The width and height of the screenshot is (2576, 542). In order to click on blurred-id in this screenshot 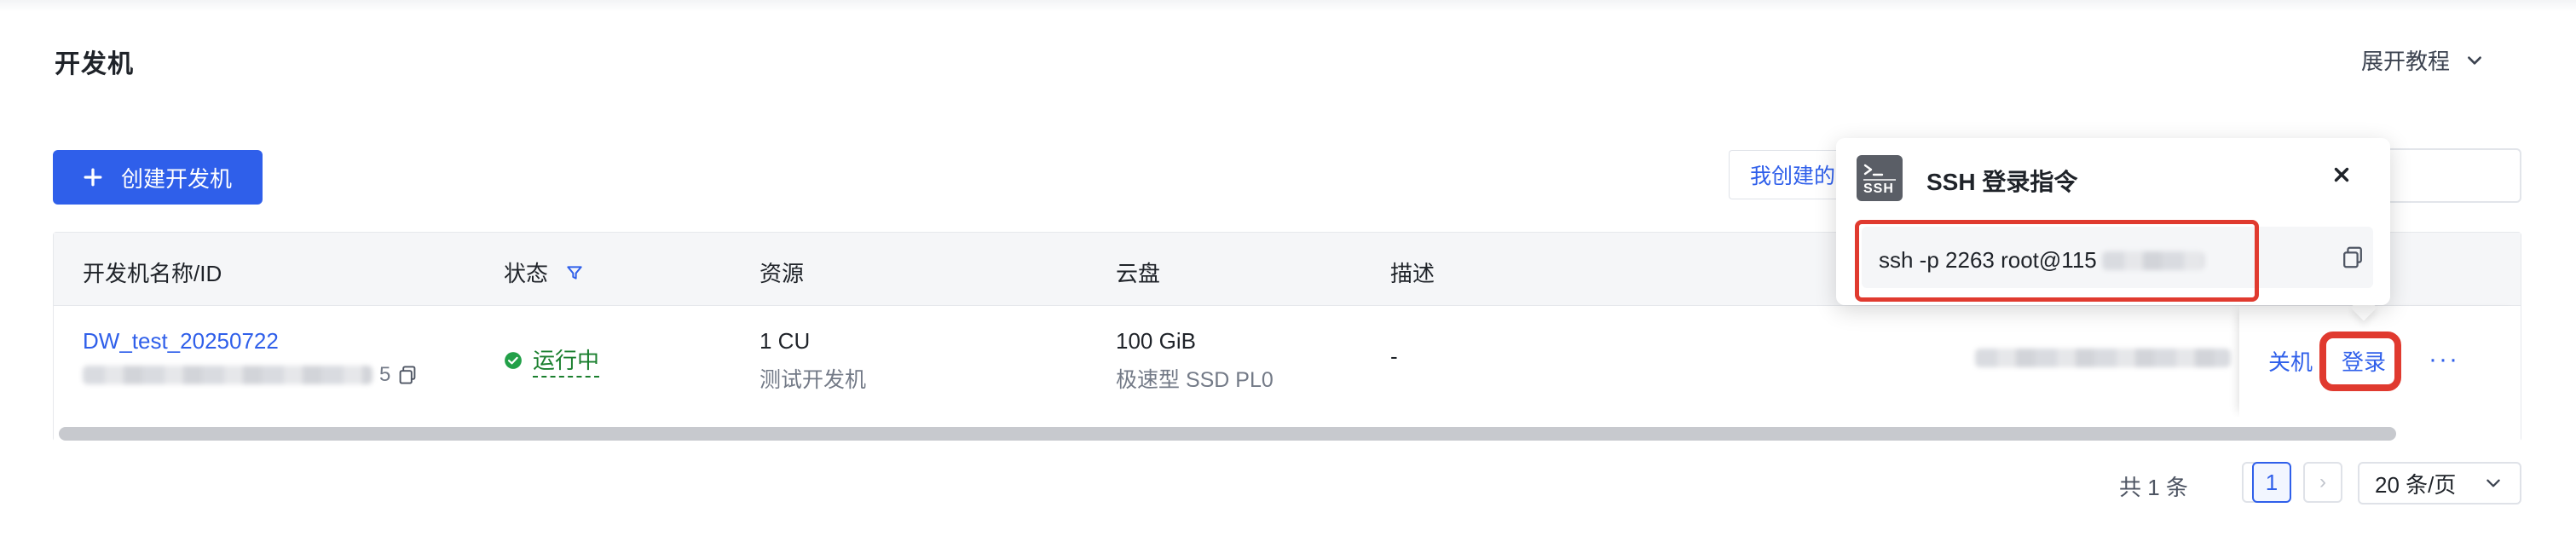, I will do `click(228, 375)`.